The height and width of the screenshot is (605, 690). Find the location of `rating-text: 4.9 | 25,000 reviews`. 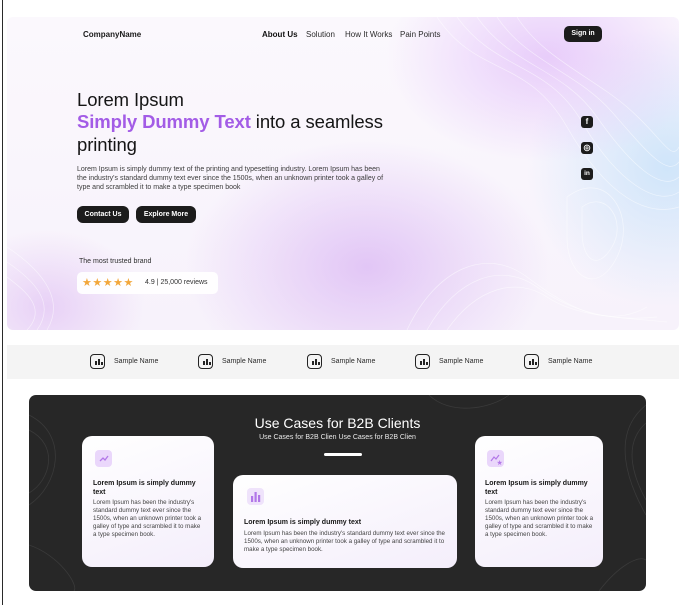

rating-text: 4.9 | 25,000 reviews is located at coordinates (176, 282).